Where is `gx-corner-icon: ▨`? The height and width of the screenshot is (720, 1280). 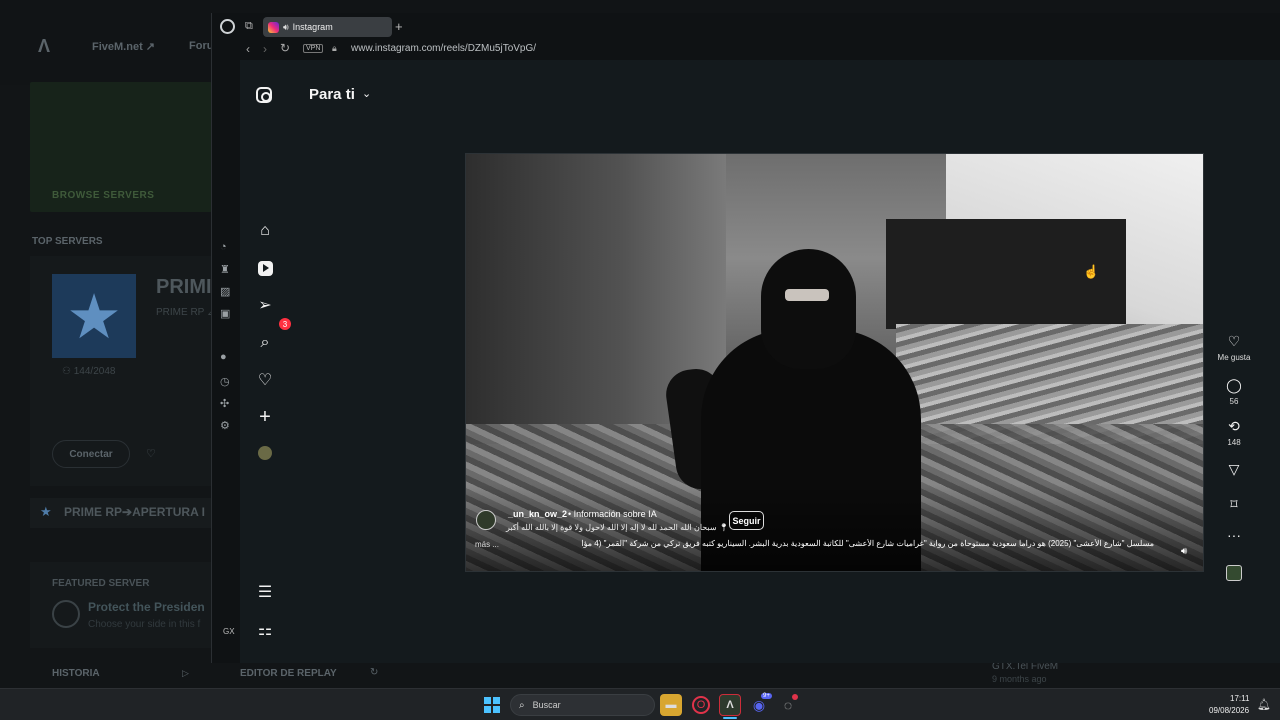
gx-corner-icon: ▨ is located at coordinates (225, 291).